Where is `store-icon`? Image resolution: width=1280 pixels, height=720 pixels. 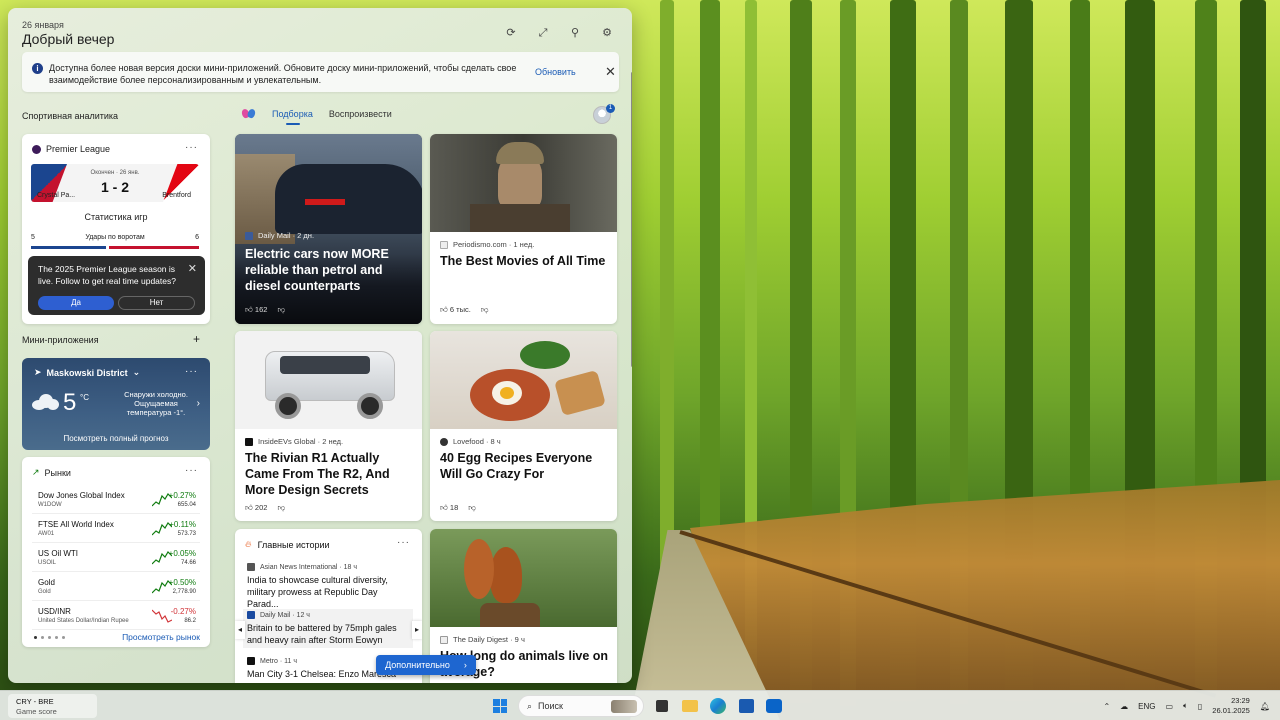 store-icon is located at coordinates (746, 706).